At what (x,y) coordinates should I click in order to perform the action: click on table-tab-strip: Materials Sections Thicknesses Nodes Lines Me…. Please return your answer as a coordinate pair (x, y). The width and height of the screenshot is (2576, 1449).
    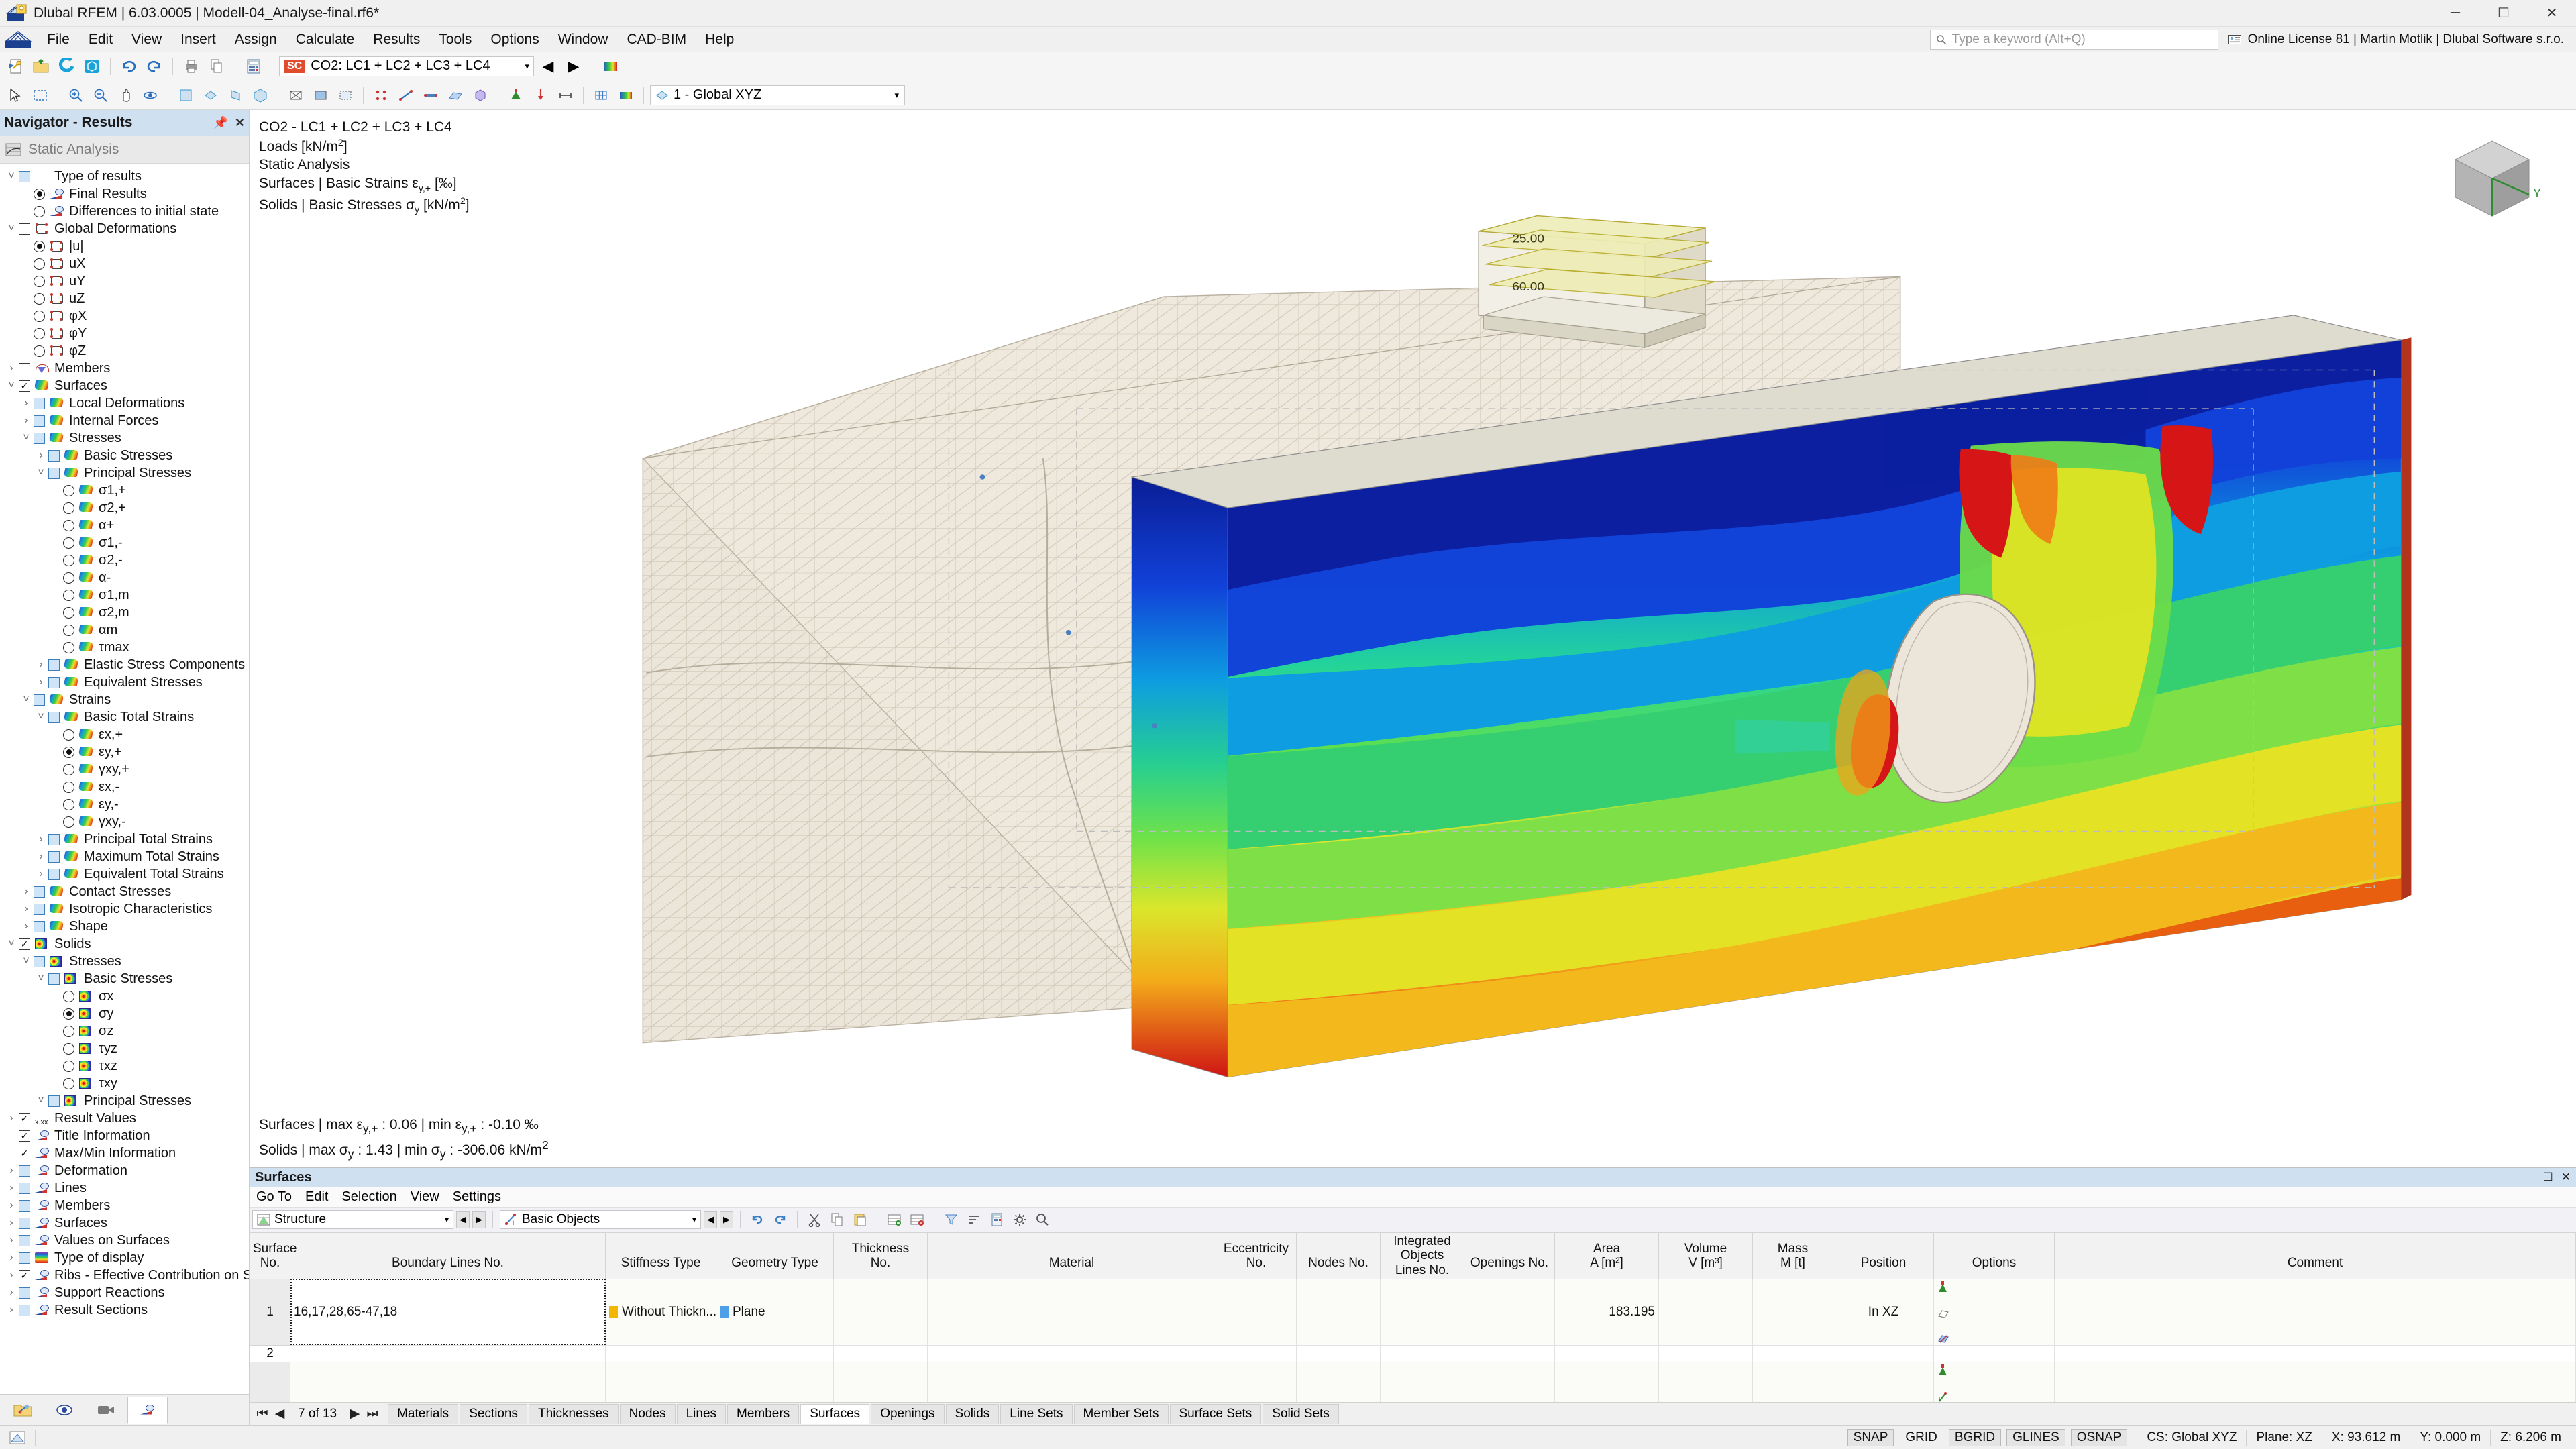
    Looking at the image, I should click on (864, 1413).